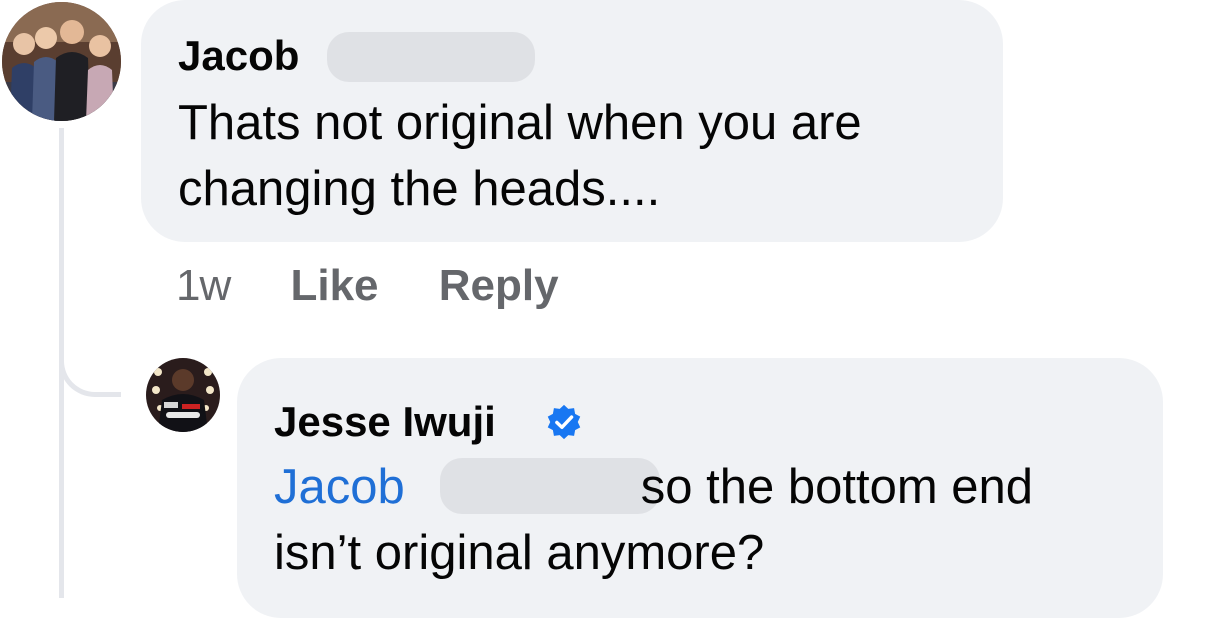  I want to click on comment-text-line: Thats not original when you are, so click(520, 123).